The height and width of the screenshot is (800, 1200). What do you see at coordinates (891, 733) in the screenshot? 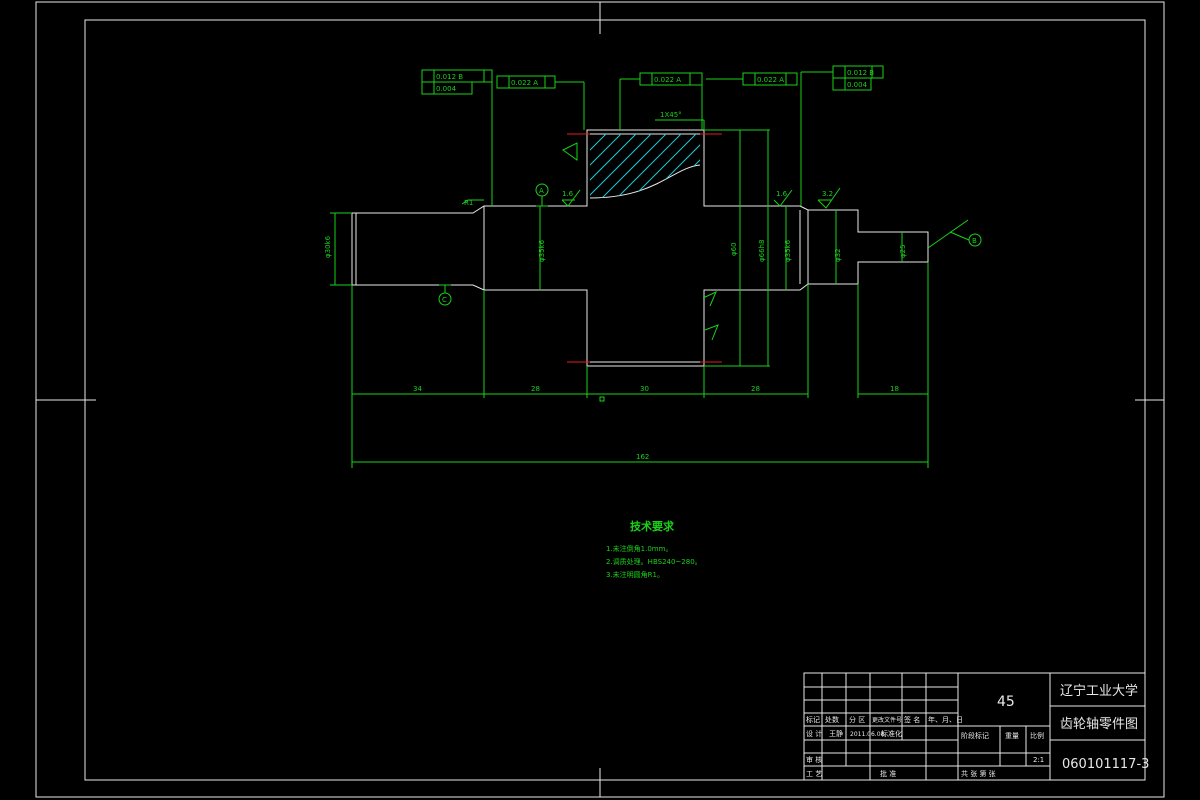
I see `tb-label-standardize: 标准化` at bounding box center [891, 733].